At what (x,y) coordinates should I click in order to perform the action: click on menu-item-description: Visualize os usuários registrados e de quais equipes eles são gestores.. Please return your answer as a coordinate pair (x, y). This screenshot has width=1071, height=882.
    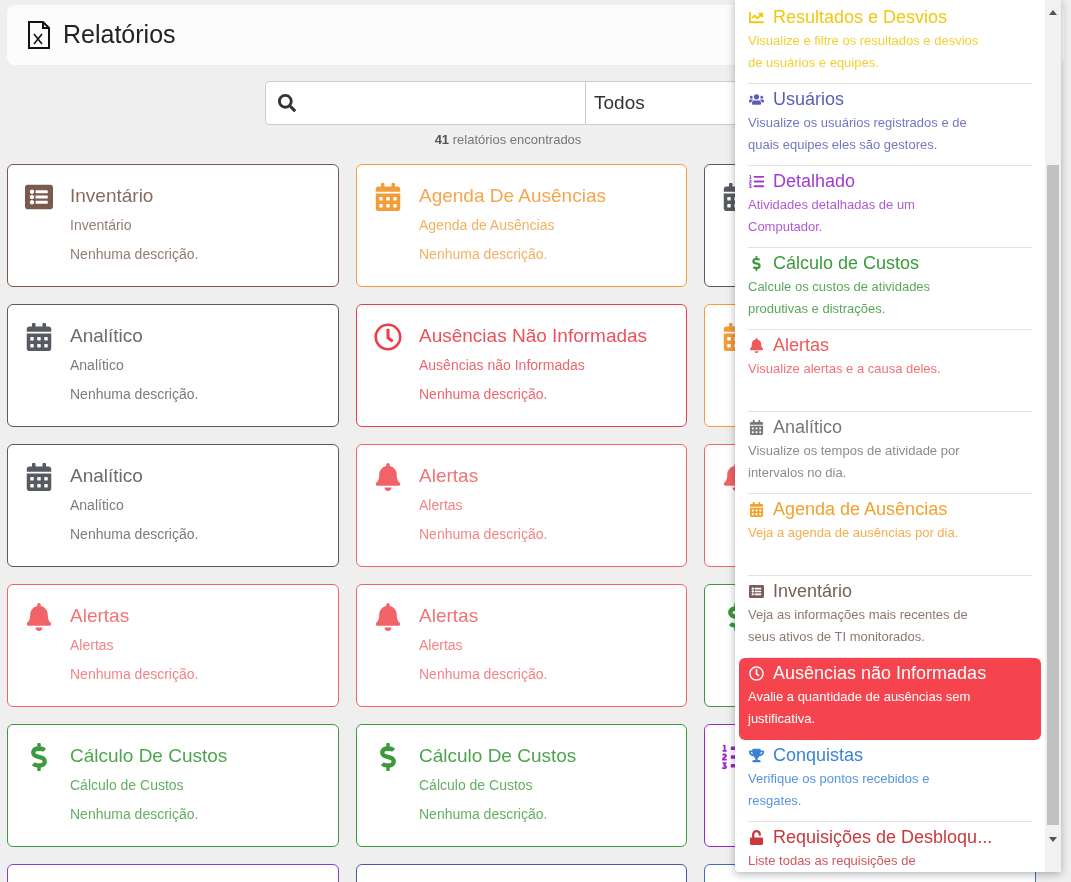
    Looking at the image, I should click on (858, 134).